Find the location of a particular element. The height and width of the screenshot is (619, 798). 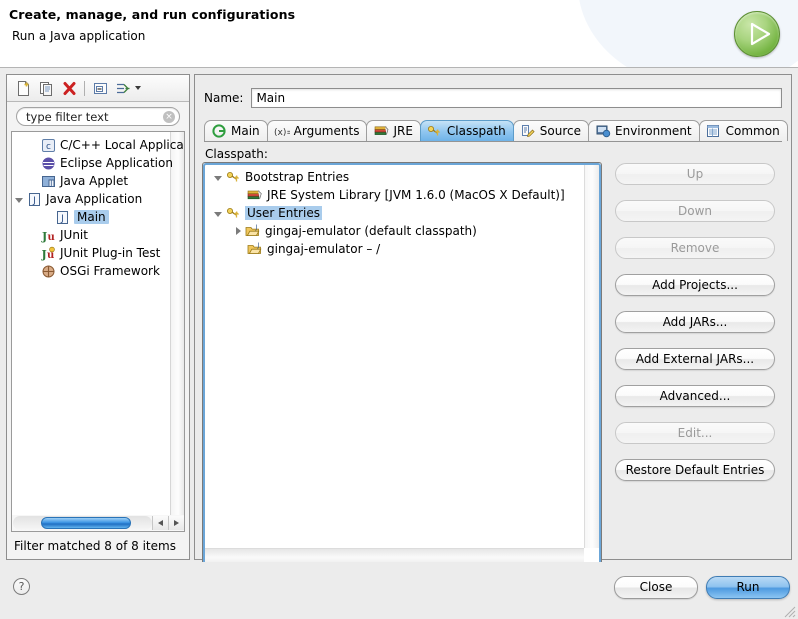

filter-menu-chevron-down-icon is located at coordinates (138, 88).